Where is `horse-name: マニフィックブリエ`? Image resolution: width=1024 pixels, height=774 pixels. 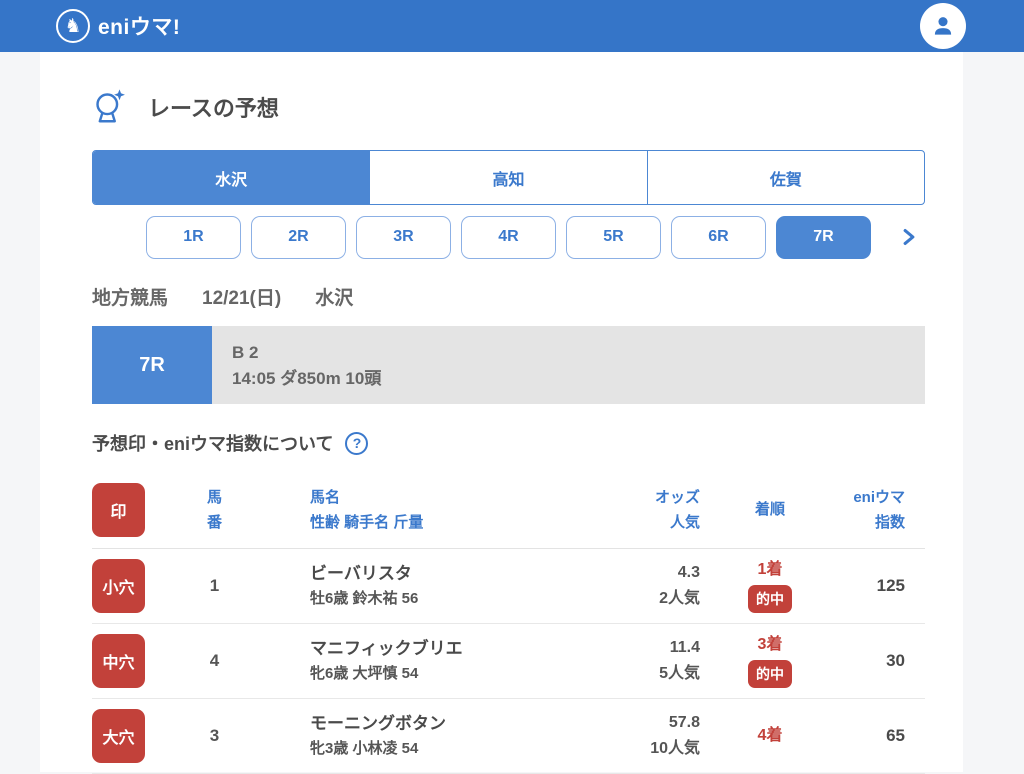
horse-name: マニフィックブリエ is located at coordinates (452, 649).